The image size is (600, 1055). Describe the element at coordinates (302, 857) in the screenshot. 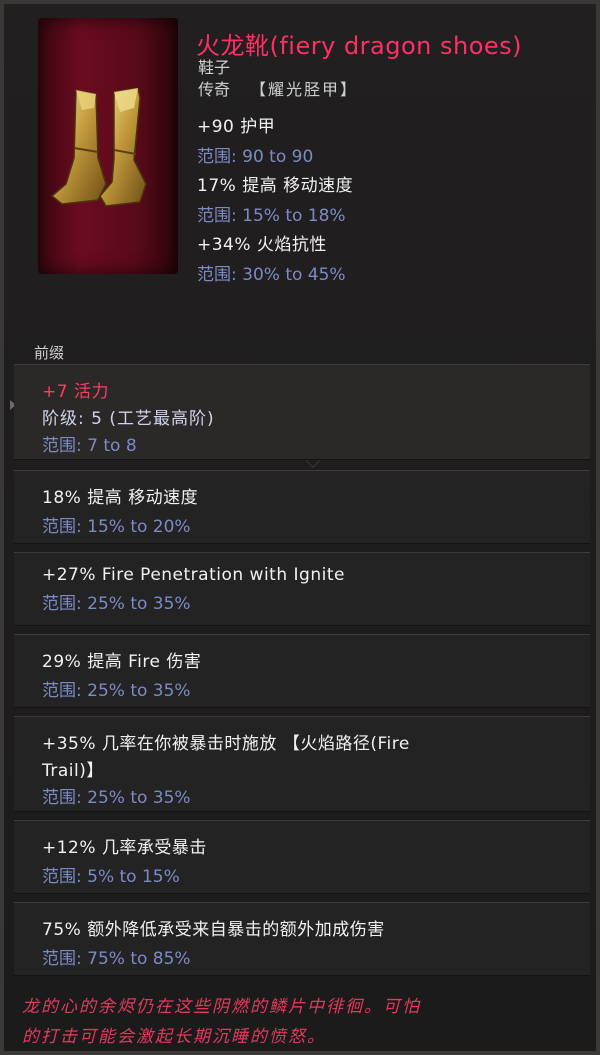

I see `affix-row: +12% 几率承受暴击 范围: 5% to 15%` at that location.